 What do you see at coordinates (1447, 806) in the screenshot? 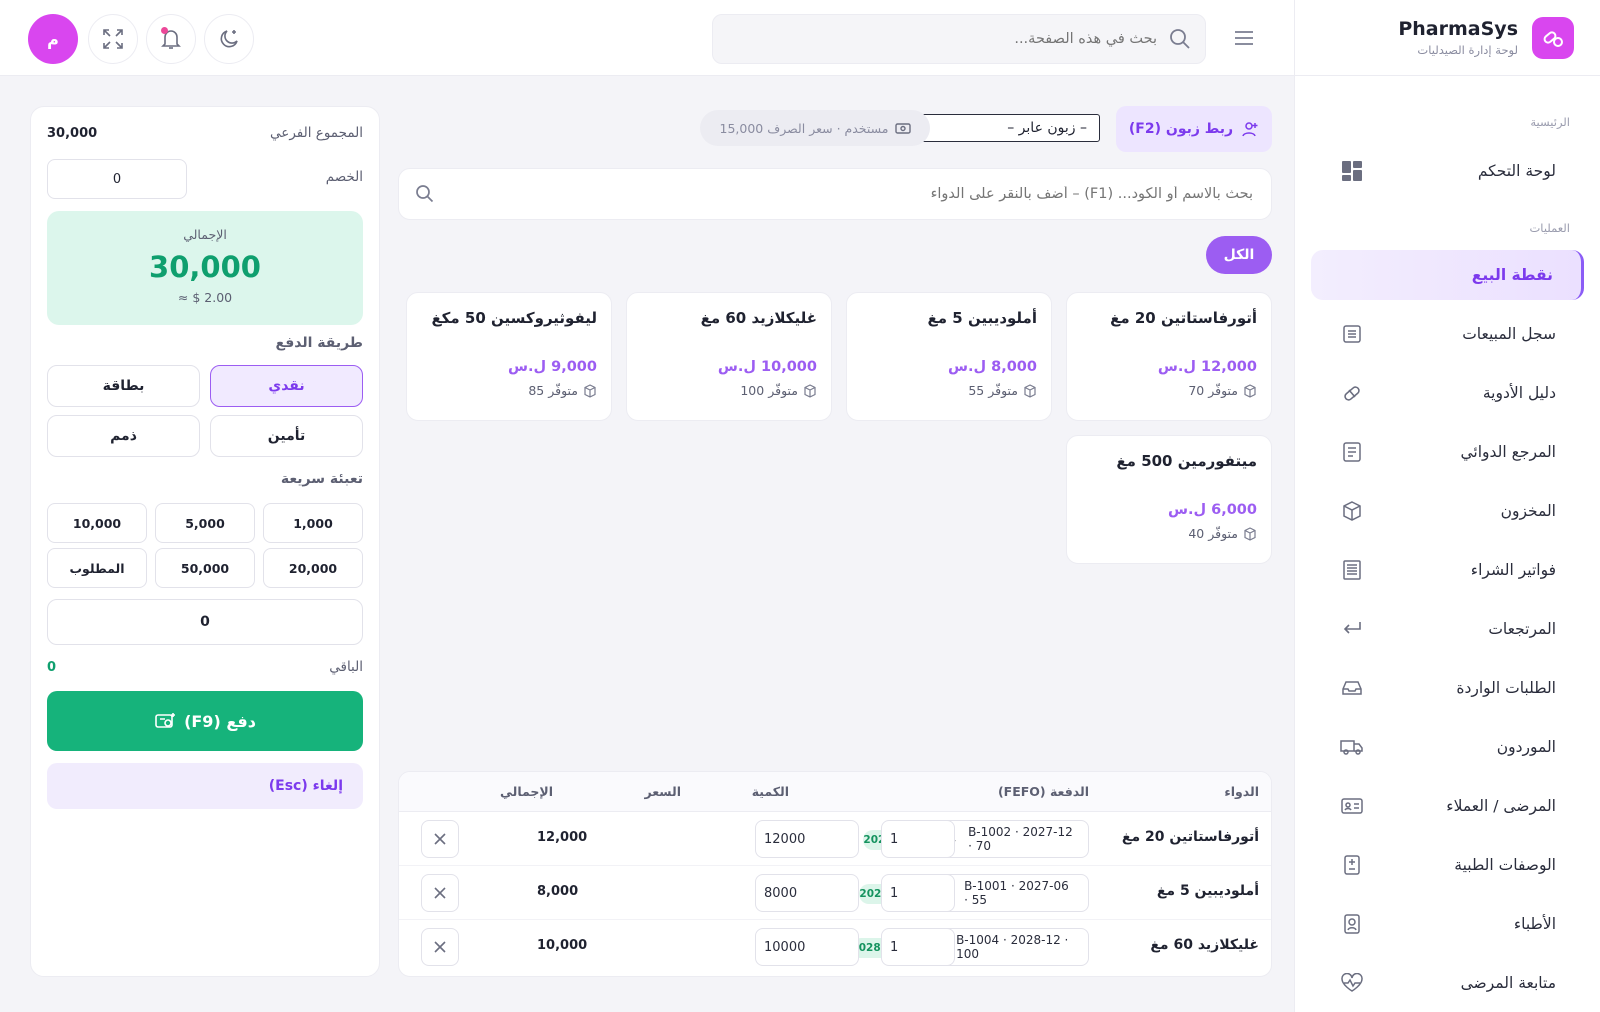
I see `sidebar-item-patients: المرضى / العملاء` at bounding box center [1447, 806].